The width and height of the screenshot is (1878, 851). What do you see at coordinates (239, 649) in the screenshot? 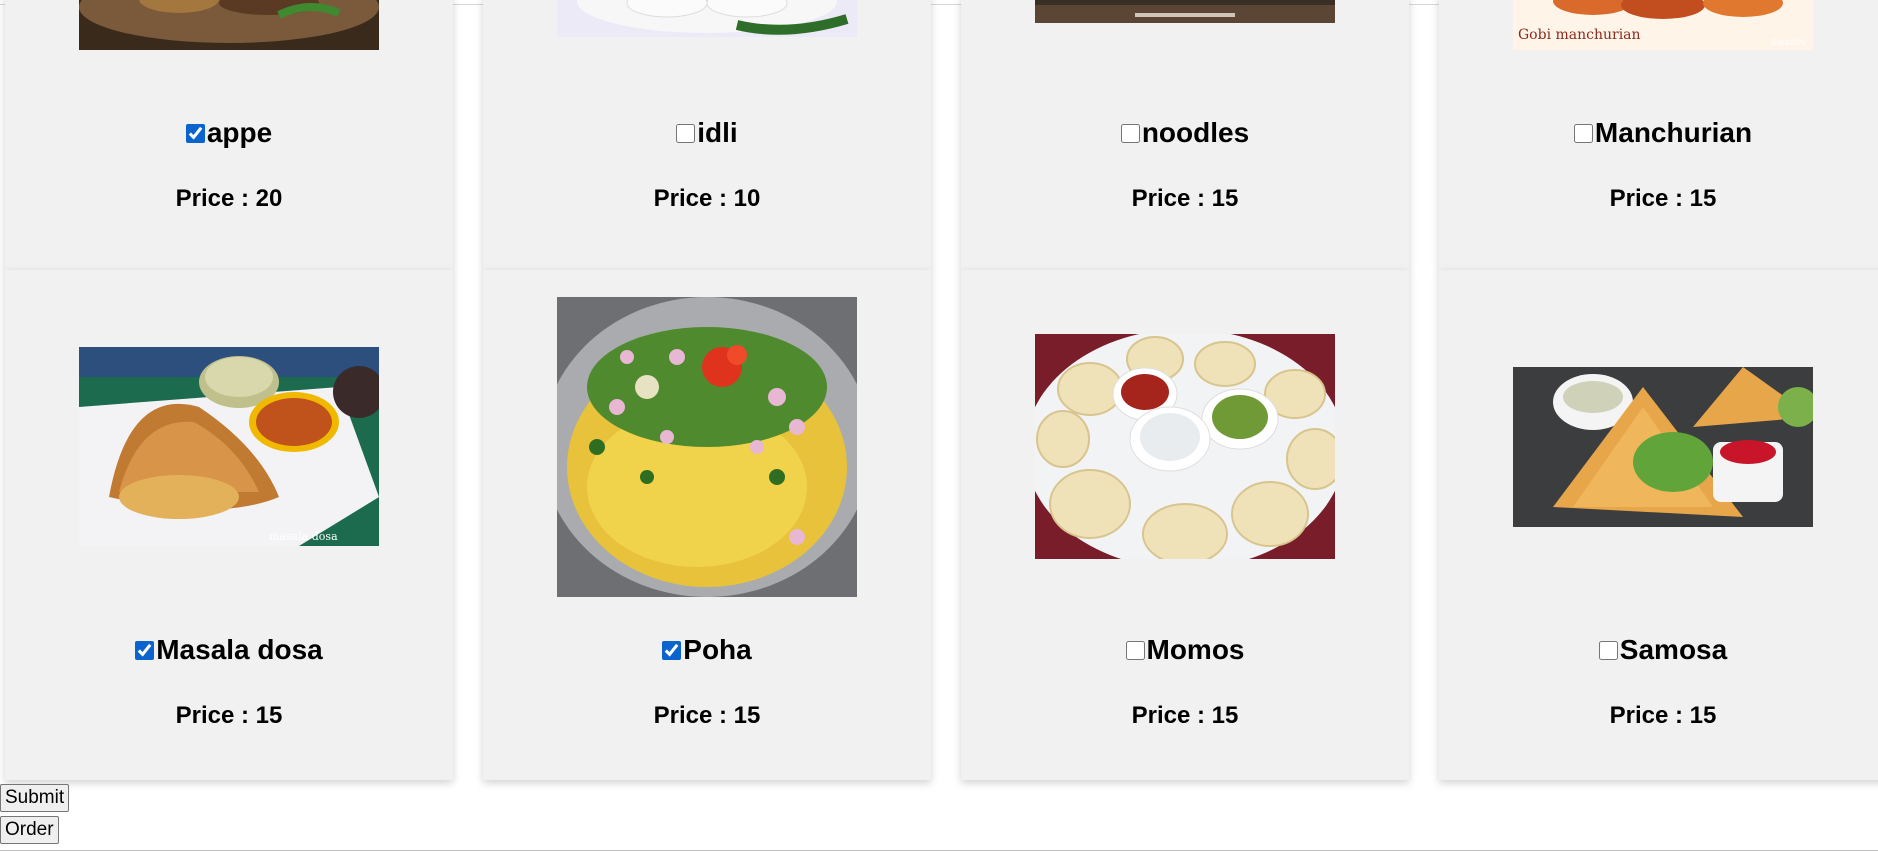
I see `item-name: Masala dosa` at bounding box center [239, 649].